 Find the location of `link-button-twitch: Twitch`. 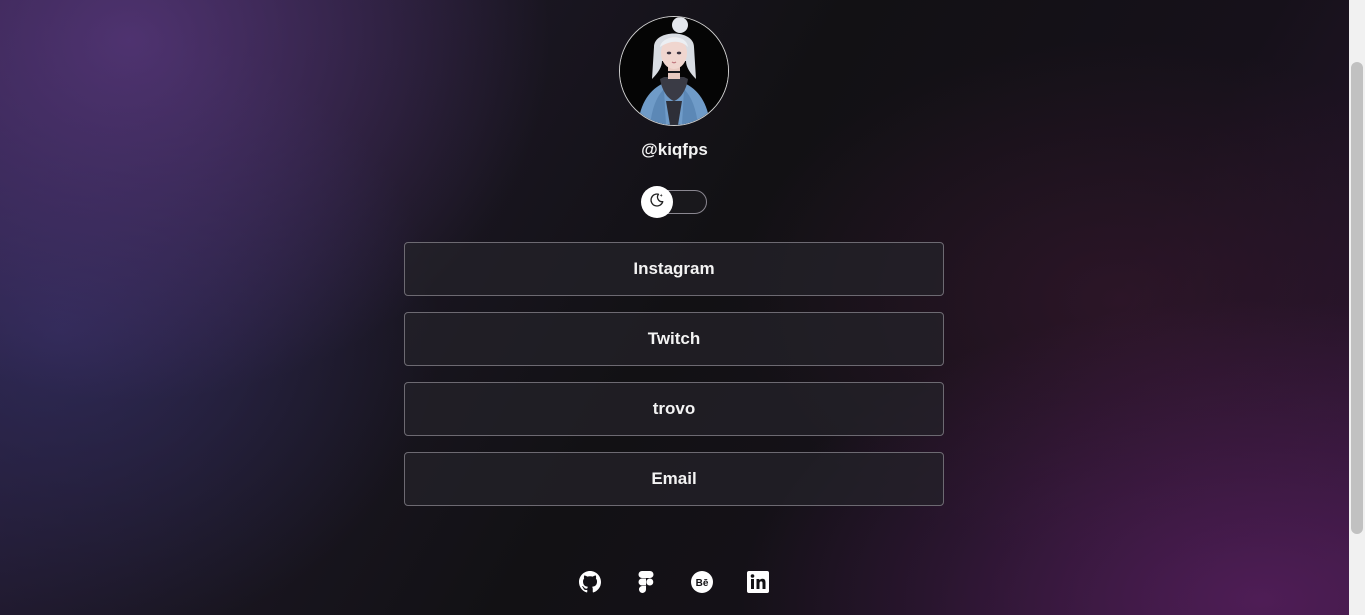

link-button-twitch: Twitch is located at coordinates (674, 339).